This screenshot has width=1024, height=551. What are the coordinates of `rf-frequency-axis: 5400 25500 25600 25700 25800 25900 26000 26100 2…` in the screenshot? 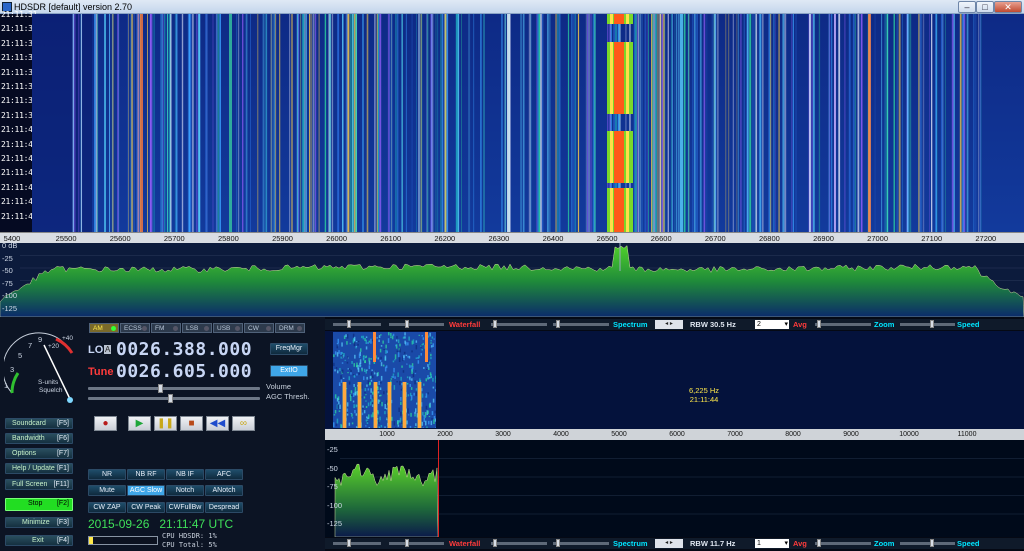 It's located at (512, 237).